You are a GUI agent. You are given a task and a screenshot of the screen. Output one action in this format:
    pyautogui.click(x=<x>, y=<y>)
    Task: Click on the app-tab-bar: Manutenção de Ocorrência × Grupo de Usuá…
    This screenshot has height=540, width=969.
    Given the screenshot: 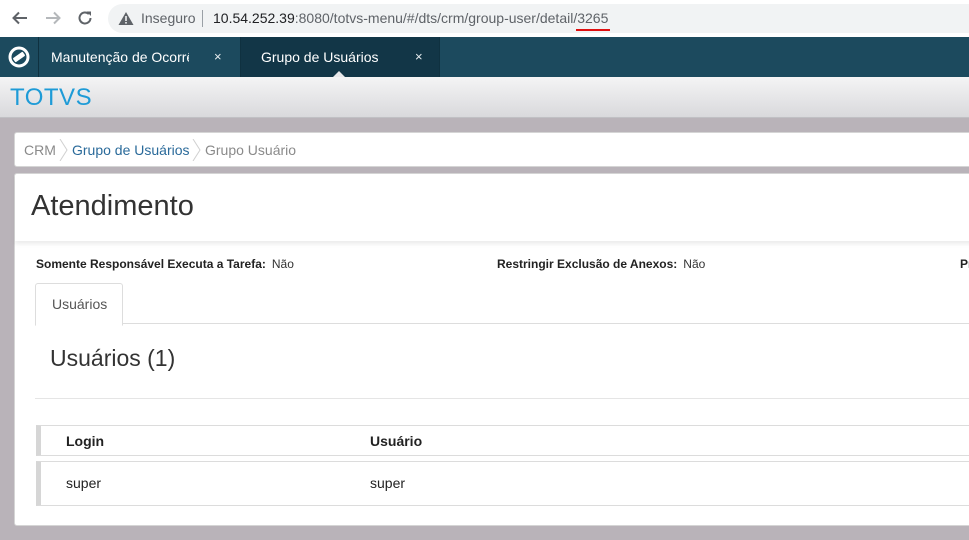 What is the action you would take?
    pyautogui.click(x=484, y=57)
    